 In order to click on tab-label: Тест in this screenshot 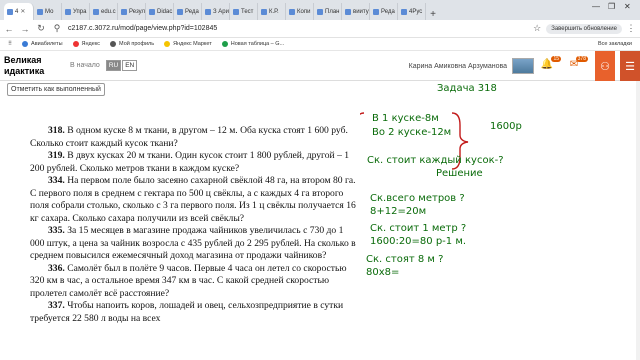, I will do `click(247, 11)`.